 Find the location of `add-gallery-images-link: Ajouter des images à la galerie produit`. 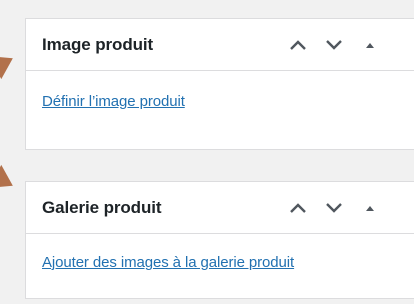

add-gallery-images-link: Ajouter des images à la galerie produit is located at coordinates (168, 262).